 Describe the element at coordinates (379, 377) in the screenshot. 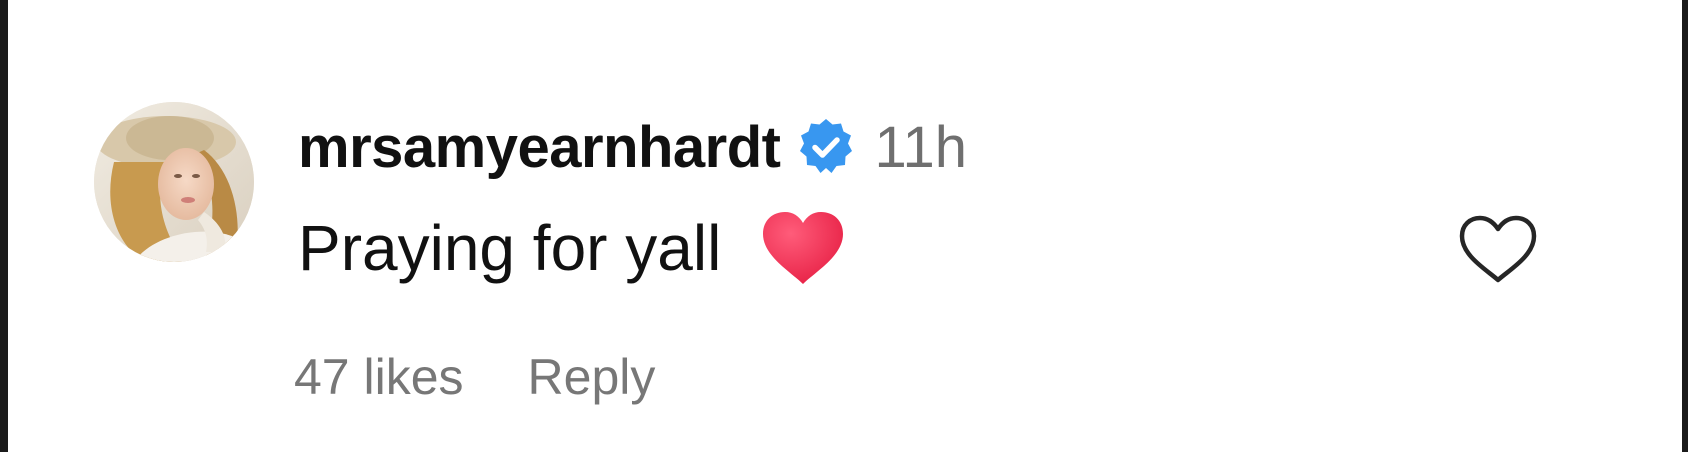

I see `likes-count: 47 likes` at that location.